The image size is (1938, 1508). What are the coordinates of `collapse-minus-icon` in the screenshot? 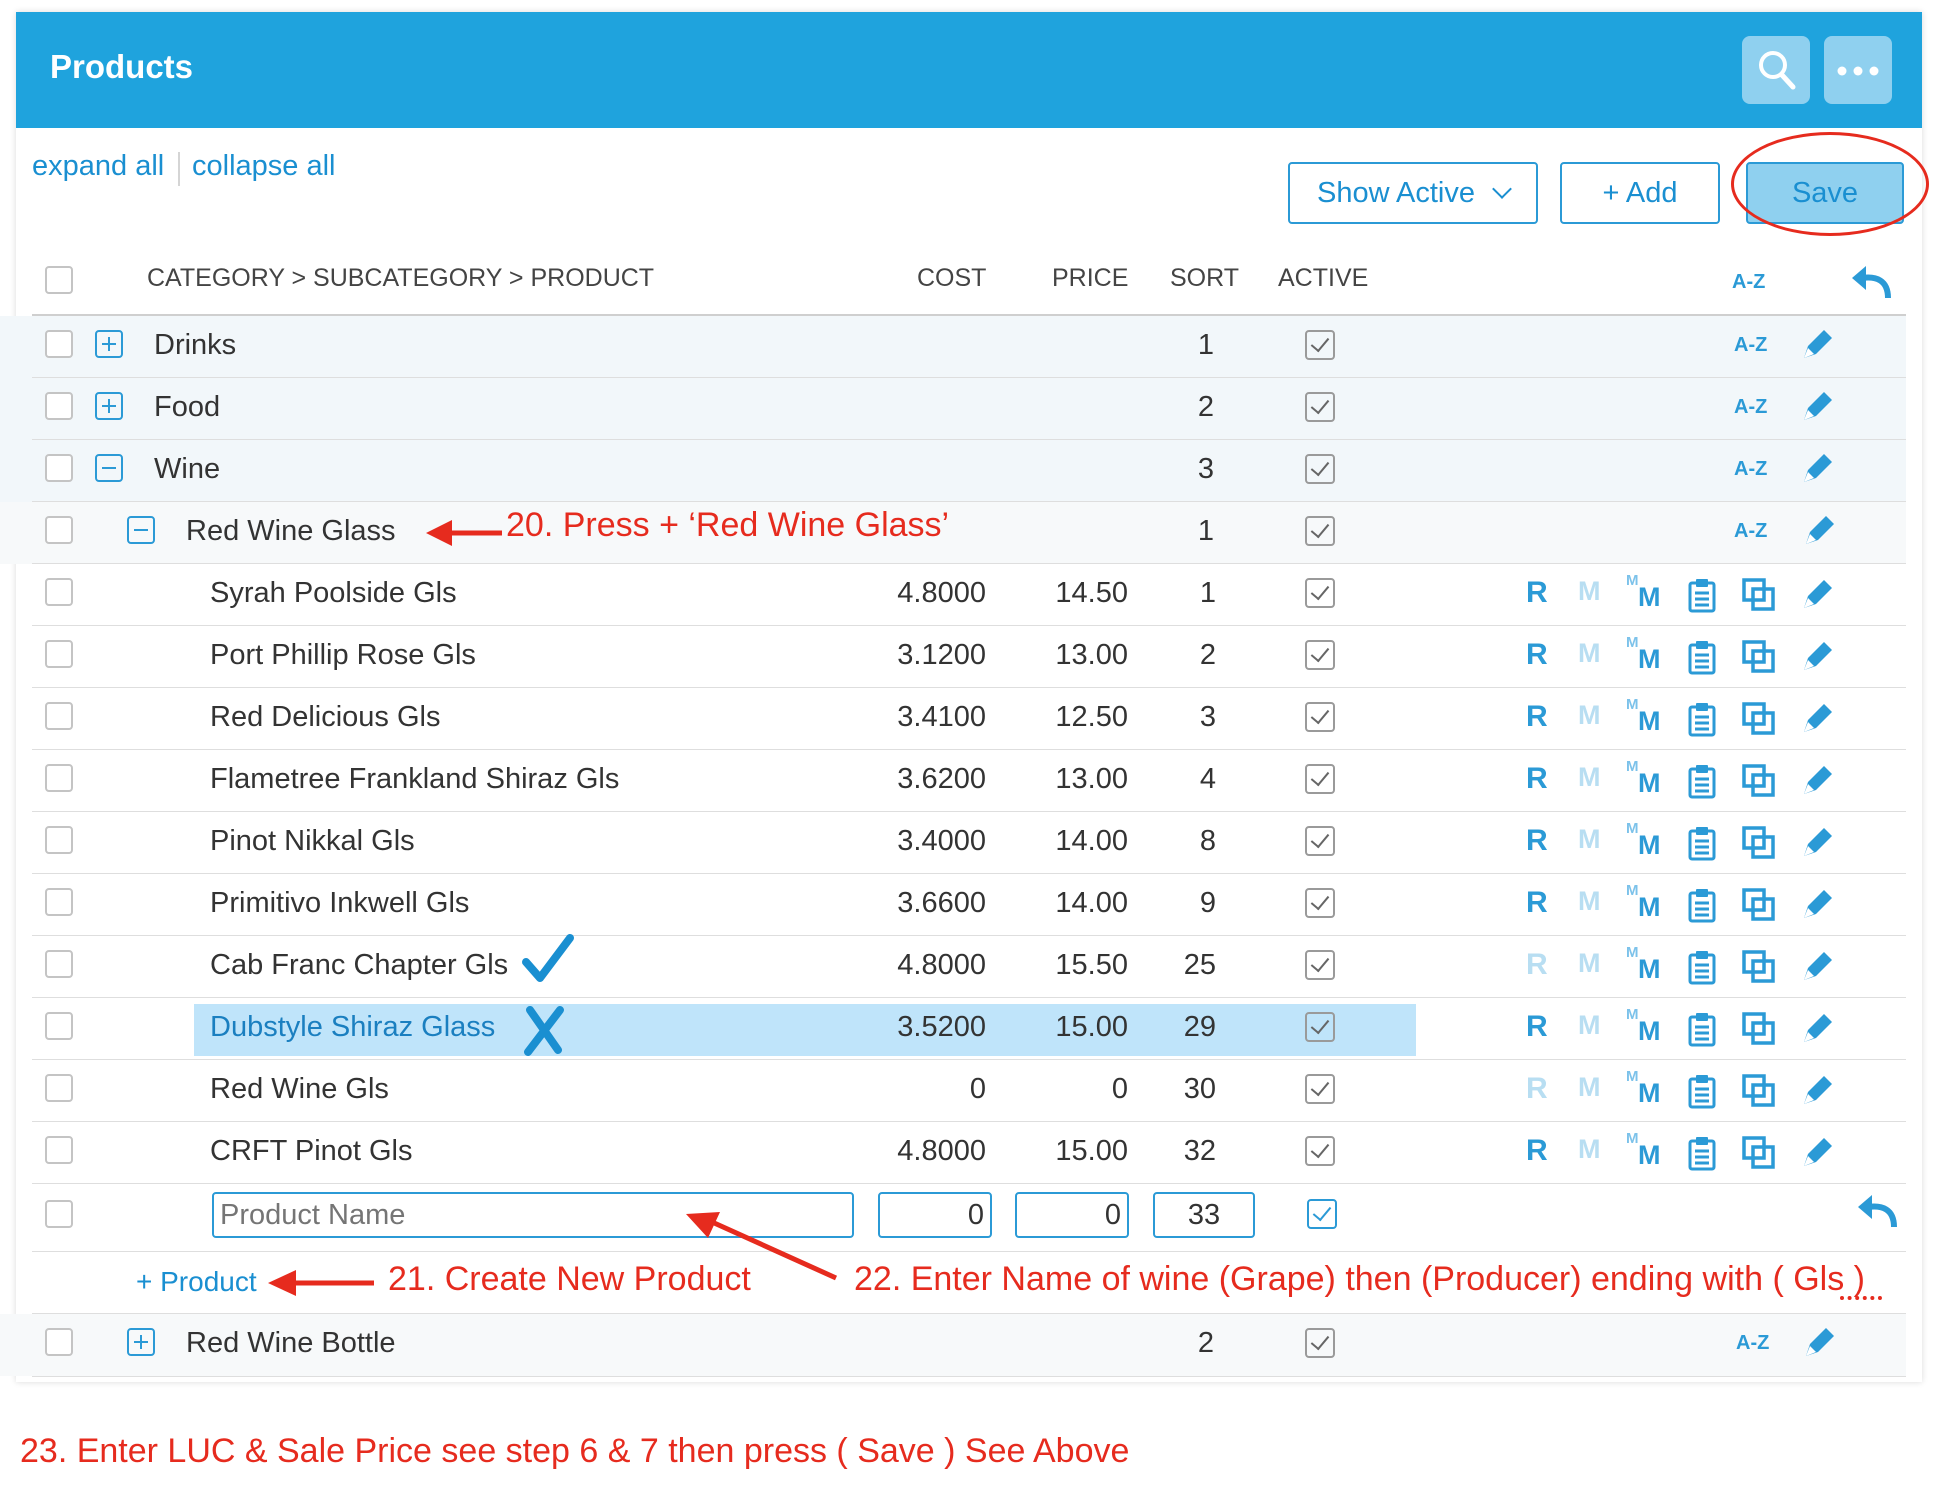 It's located at (141, 530).